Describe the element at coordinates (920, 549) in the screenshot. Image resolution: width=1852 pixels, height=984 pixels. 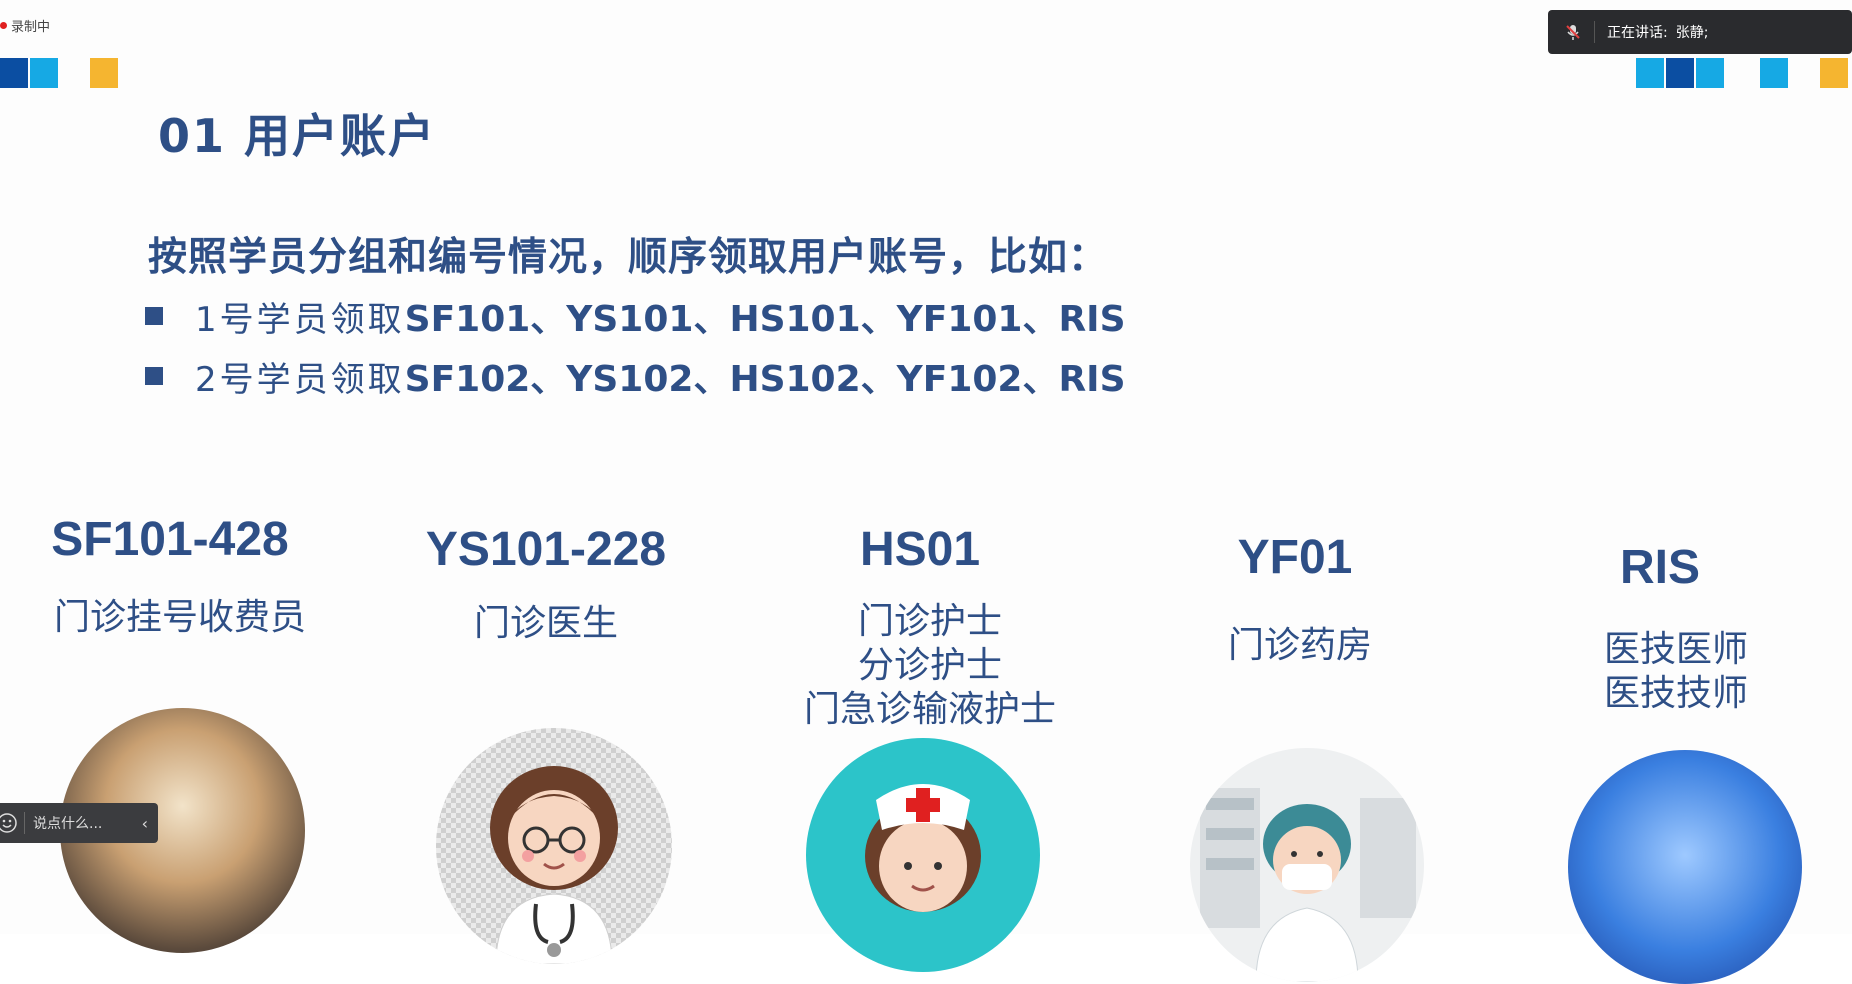
I see `account-code: HS01` at that location.